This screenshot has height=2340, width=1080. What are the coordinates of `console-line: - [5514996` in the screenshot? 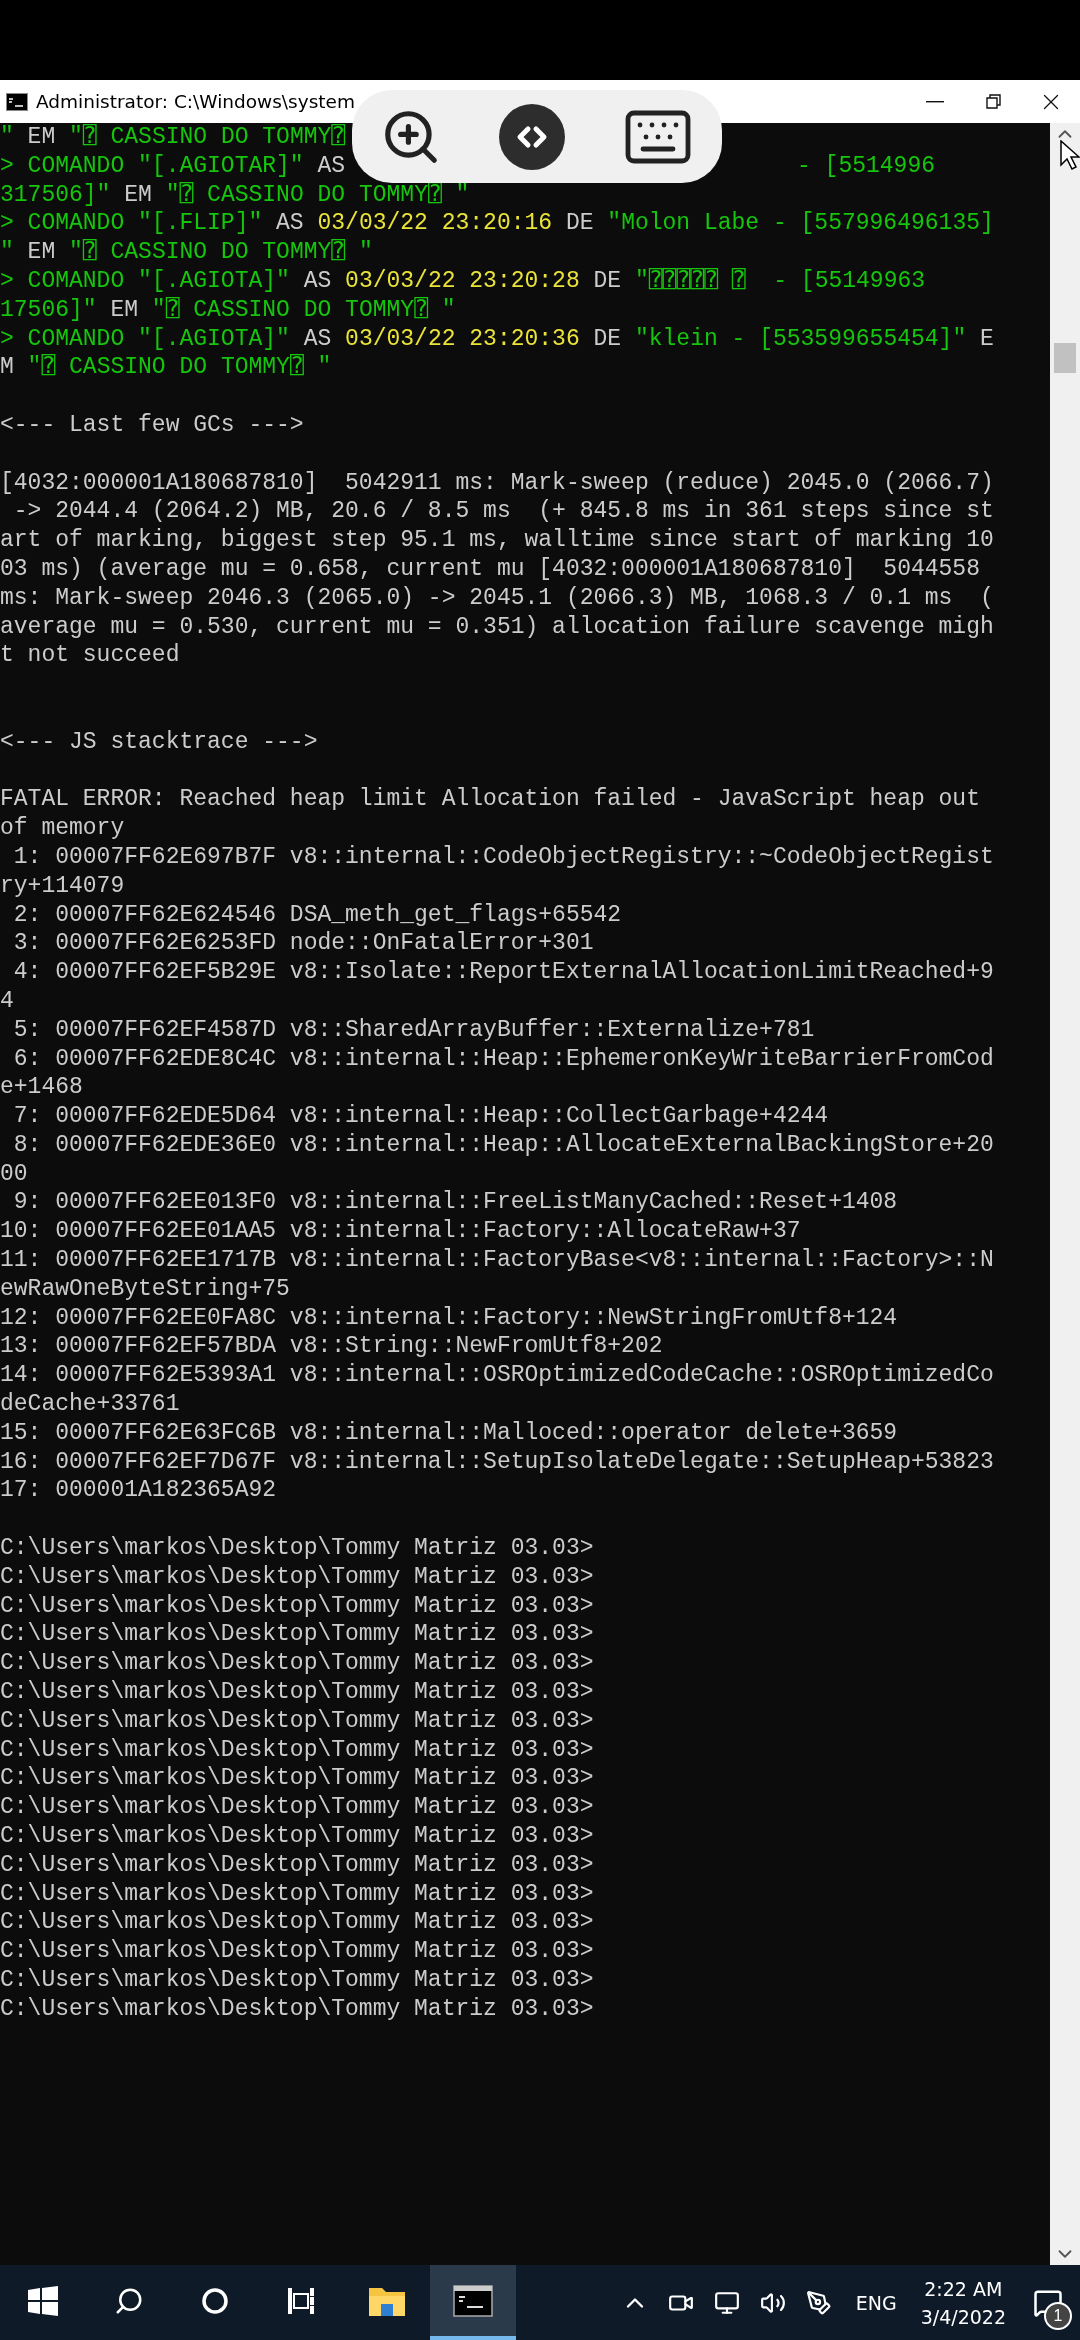 It's located at (865, 166).